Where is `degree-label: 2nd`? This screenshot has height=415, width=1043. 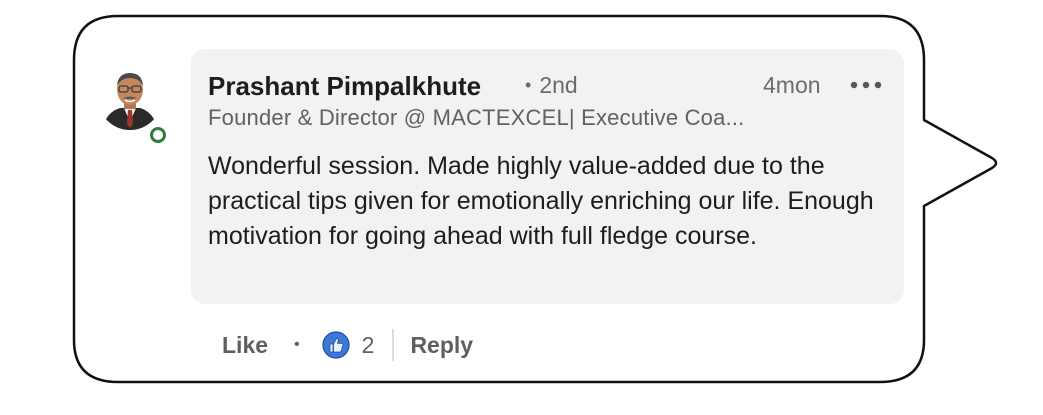 degree-label: 2nd is located at coordinates (558, 85).